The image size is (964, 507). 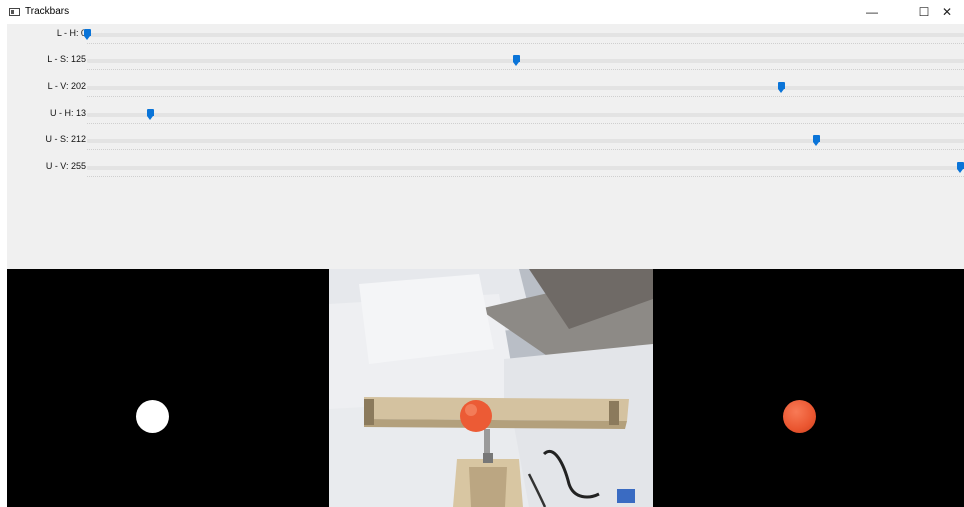 I want to click on window-title: Trackbars, so click(x=47, y=11).